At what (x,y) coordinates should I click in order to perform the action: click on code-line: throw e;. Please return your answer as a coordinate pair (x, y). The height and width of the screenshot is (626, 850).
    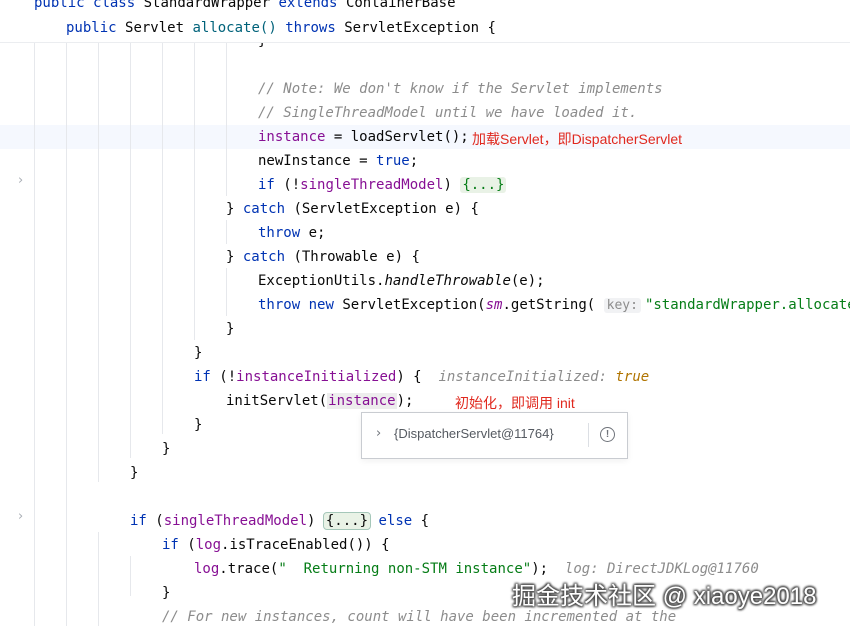
    Looking at the image, I should click on (291, 233).